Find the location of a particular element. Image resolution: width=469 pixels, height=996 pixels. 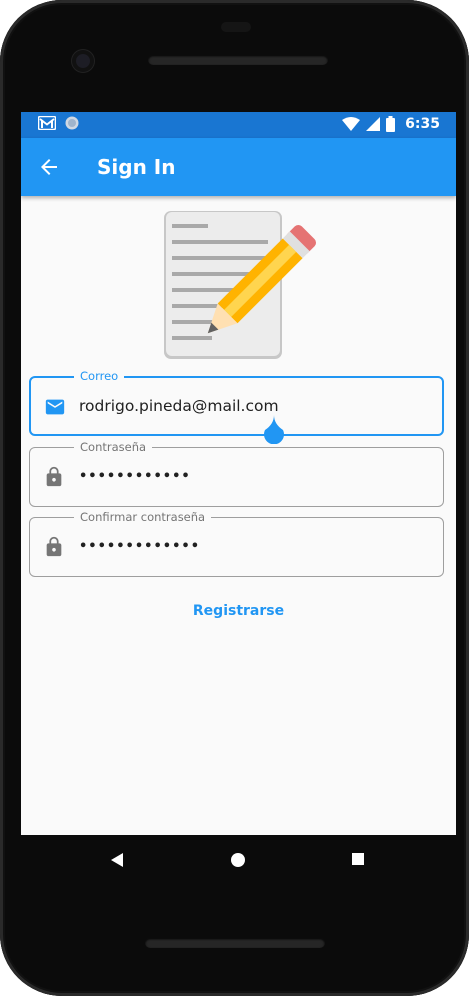

status-bar: 6:35 is located at coordinates (238, 125).